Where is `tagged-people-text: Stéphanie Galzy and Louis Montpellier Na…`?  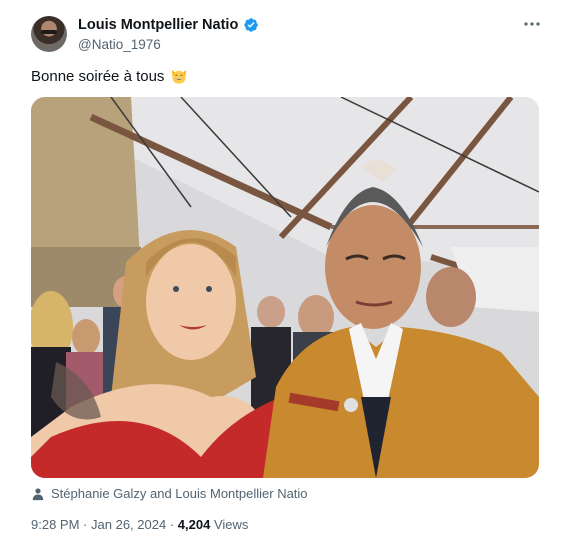
tagged-people-text: Stéphanie Galzy and Louis Montpellier Na… is located at coordinates (179, 493).